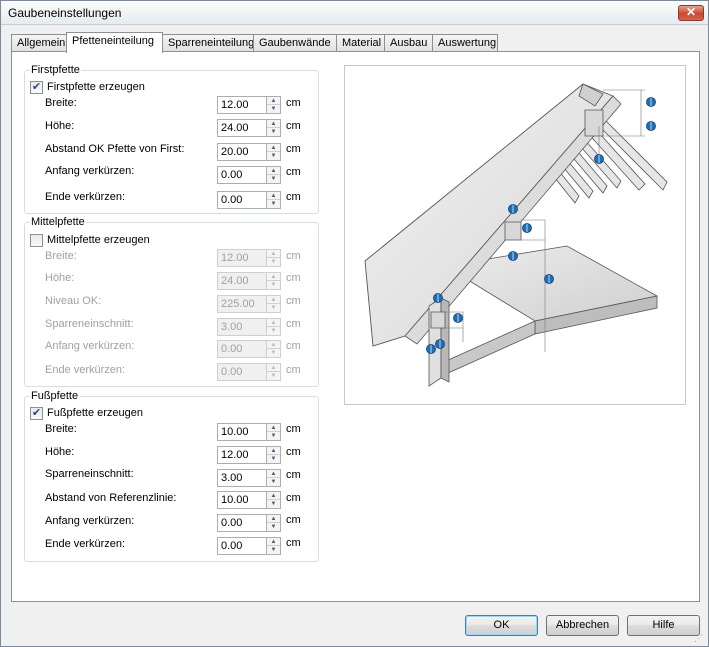 Image resolution: width=709 pixels, height=647 pixels. Describe the element at coordinates (39, 43) in the screenshot. I see `tab-allgemein: Allgemein` at that location.